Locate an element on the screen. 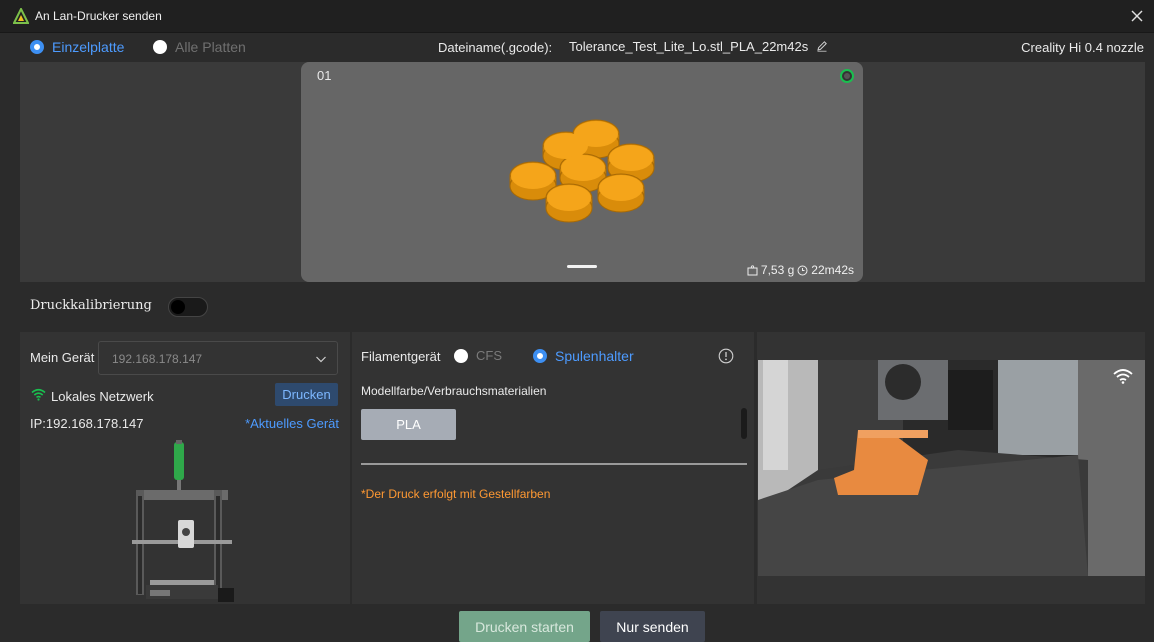 Image resolution: width=1154 pixels, height=642 pixels. window-title: An Lan-Drucker senden is located at coordinates (98, 16).